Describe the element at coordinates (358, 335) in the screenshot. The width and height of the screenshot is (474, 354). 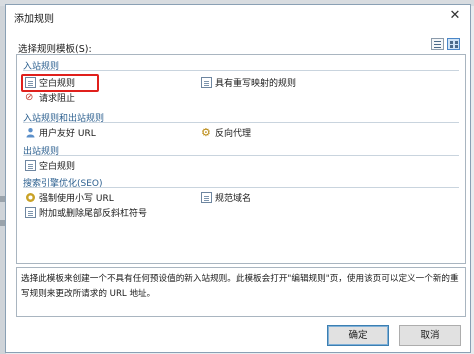
I see `ok-button: 确定` at that location.